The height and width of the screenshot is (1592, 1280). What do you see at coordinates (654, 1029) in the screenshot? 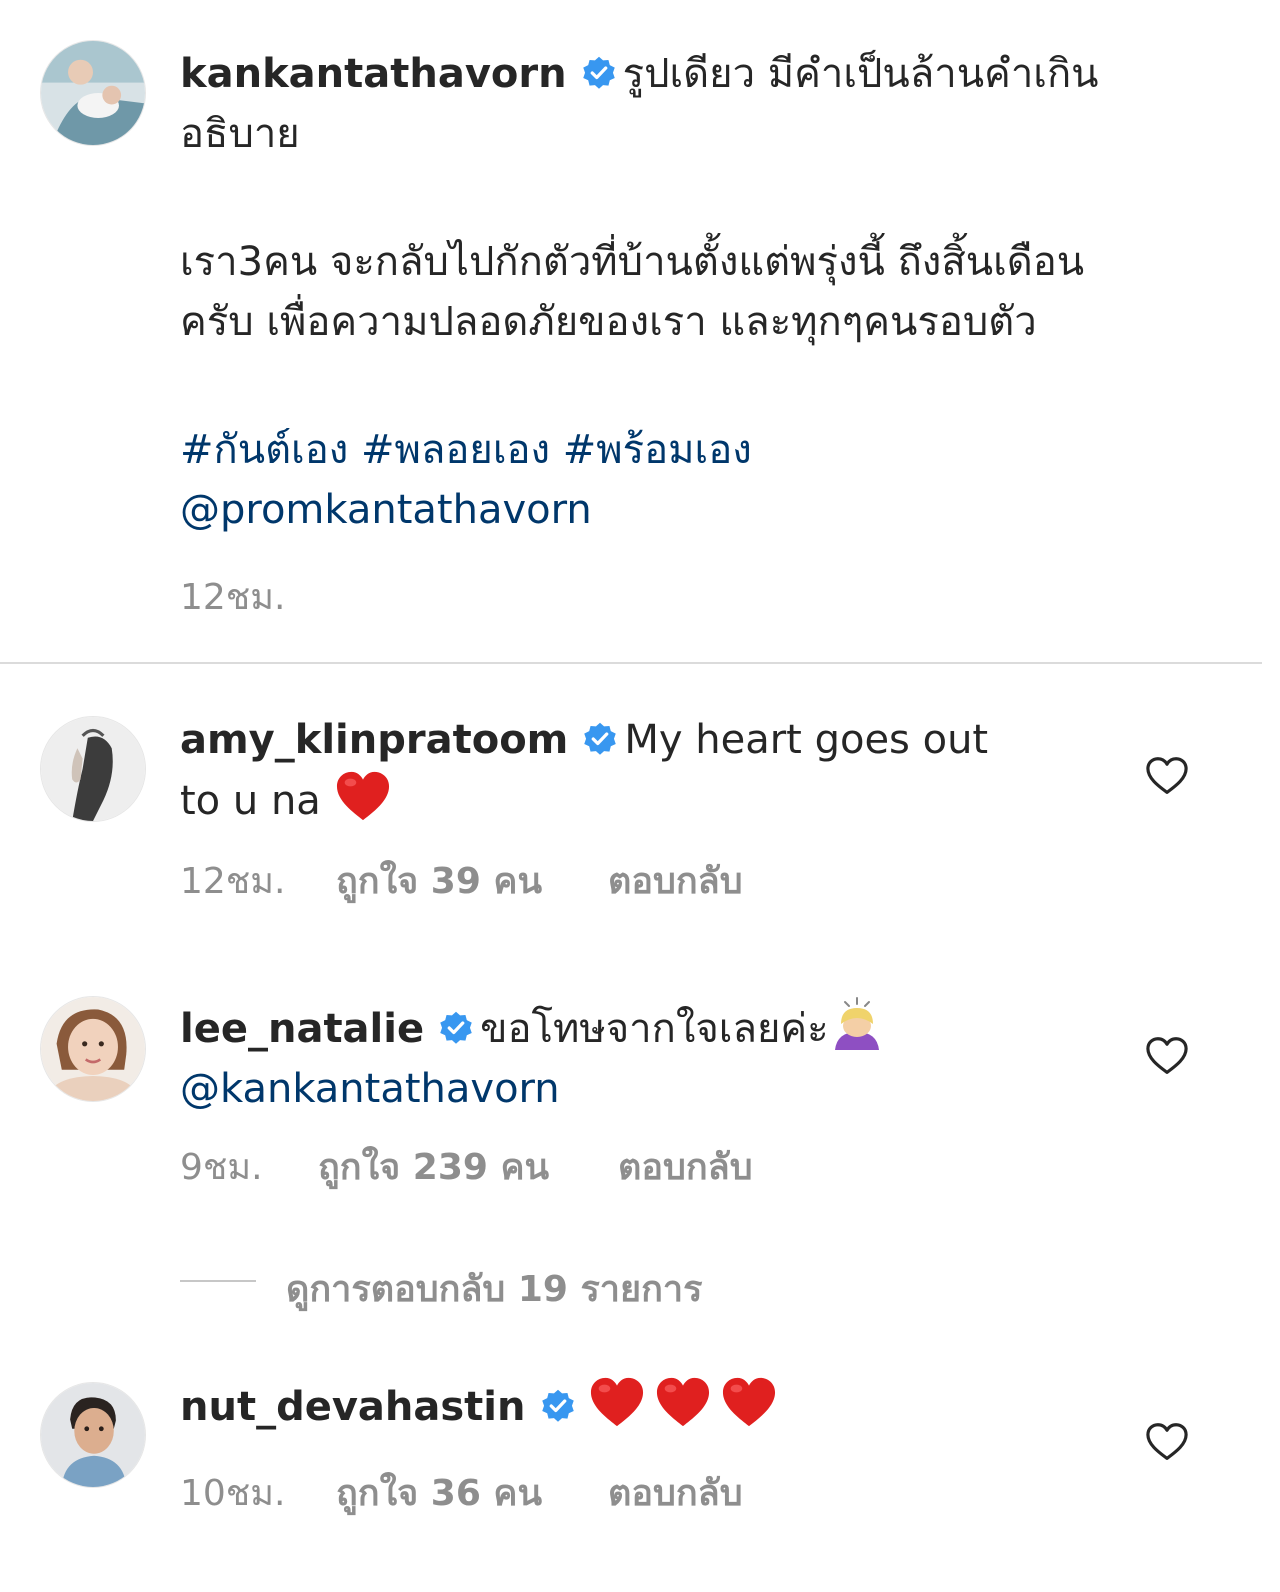
I see `comment-text-line-1: ขอโทษจากใจเลยค่ะ` at bounding box center [654, 1029].